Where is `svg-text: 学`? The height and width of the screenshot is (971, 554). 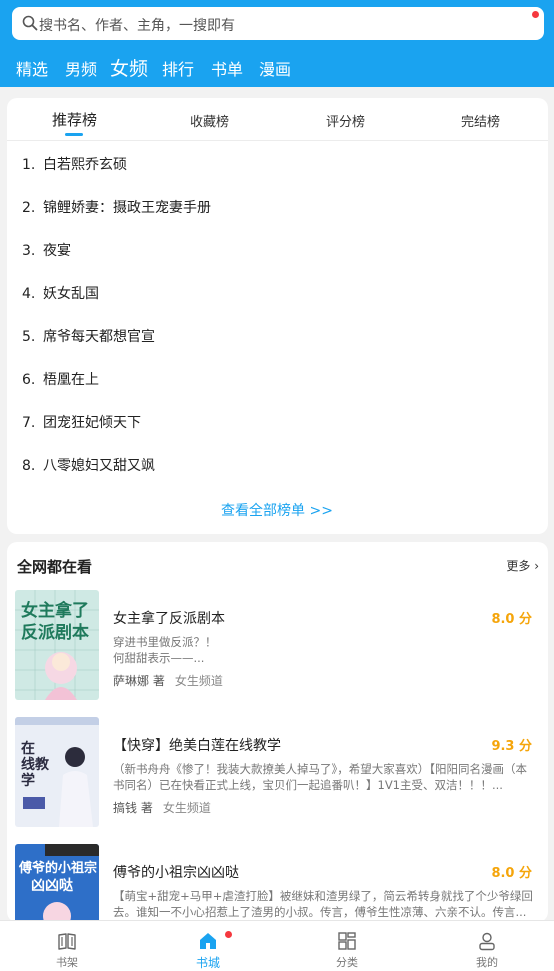
svg-text: 学 is located at coordinates (28, 780).